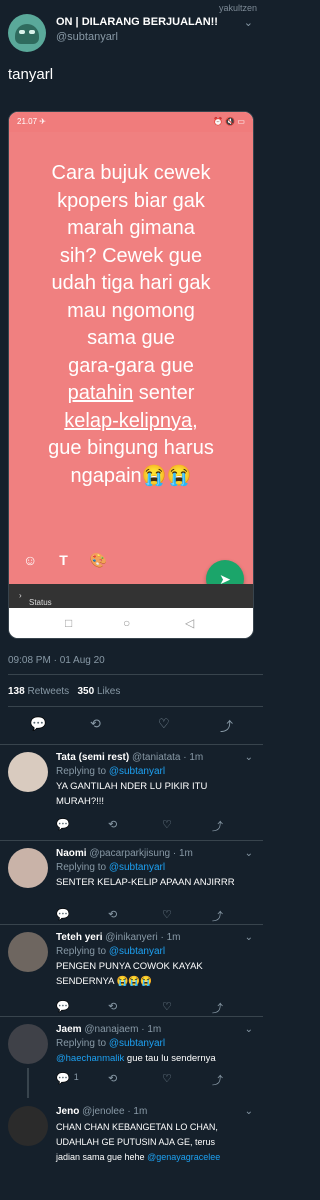 The image size is (320, 1200). Describe the element at coordinates (71, 853) in the screenshot. I see `reply-name: Naomi` at that location.